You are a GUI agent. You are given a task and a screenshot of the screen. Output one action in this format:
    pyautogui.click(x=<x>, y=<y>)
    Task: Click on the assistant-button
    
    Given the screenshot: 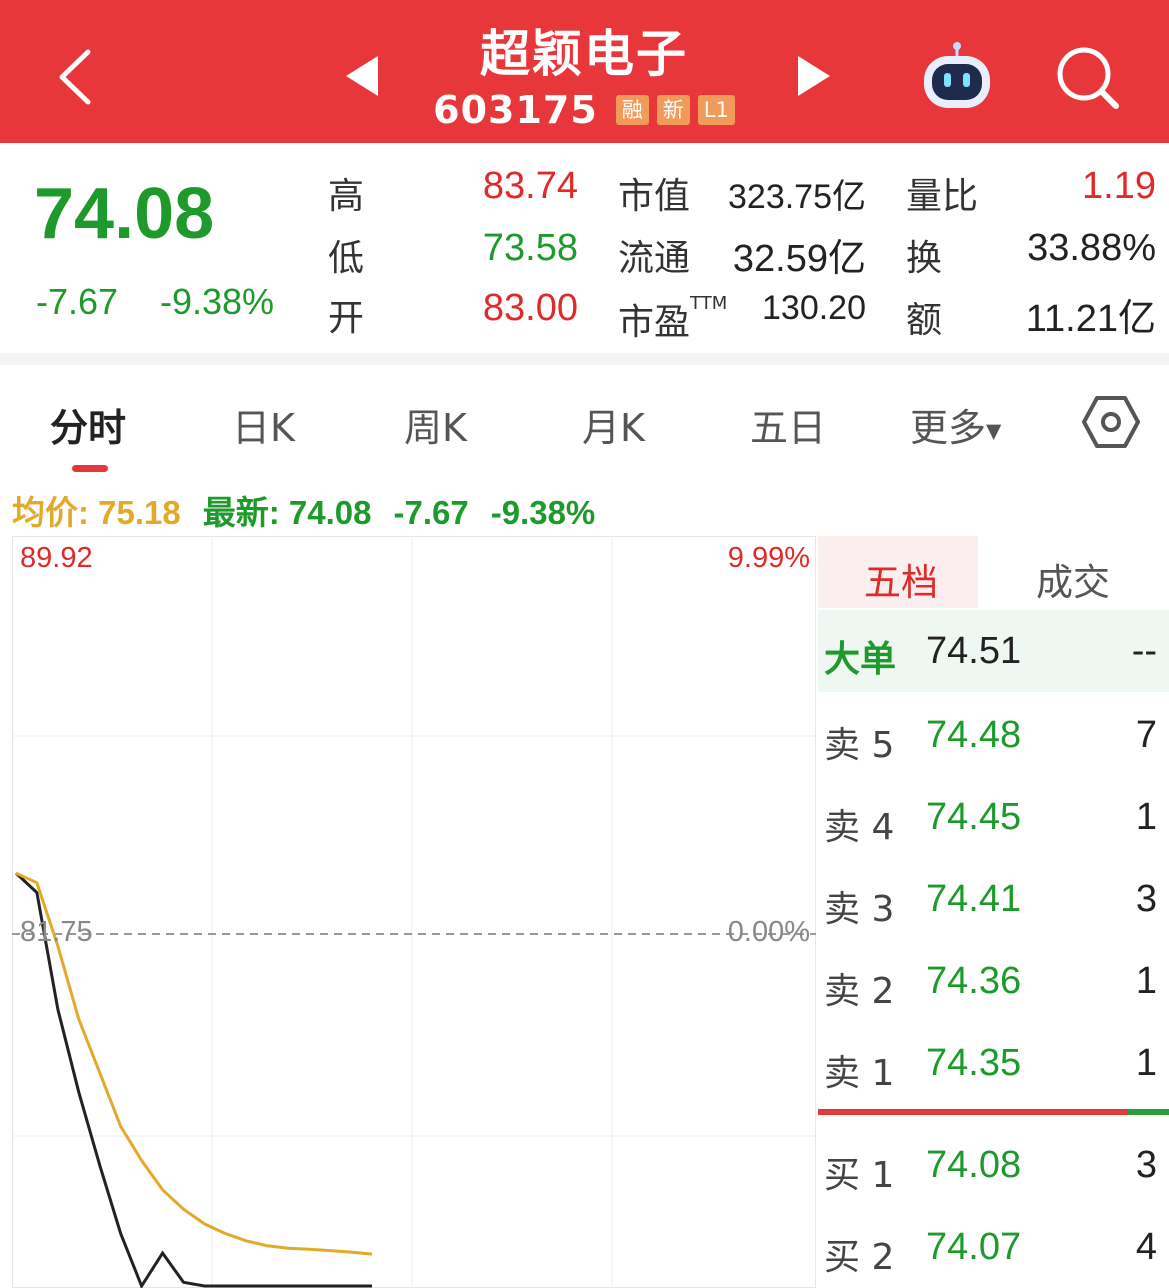 What is the action you would take?
    pyautogui.click(x=957, y=78)
    